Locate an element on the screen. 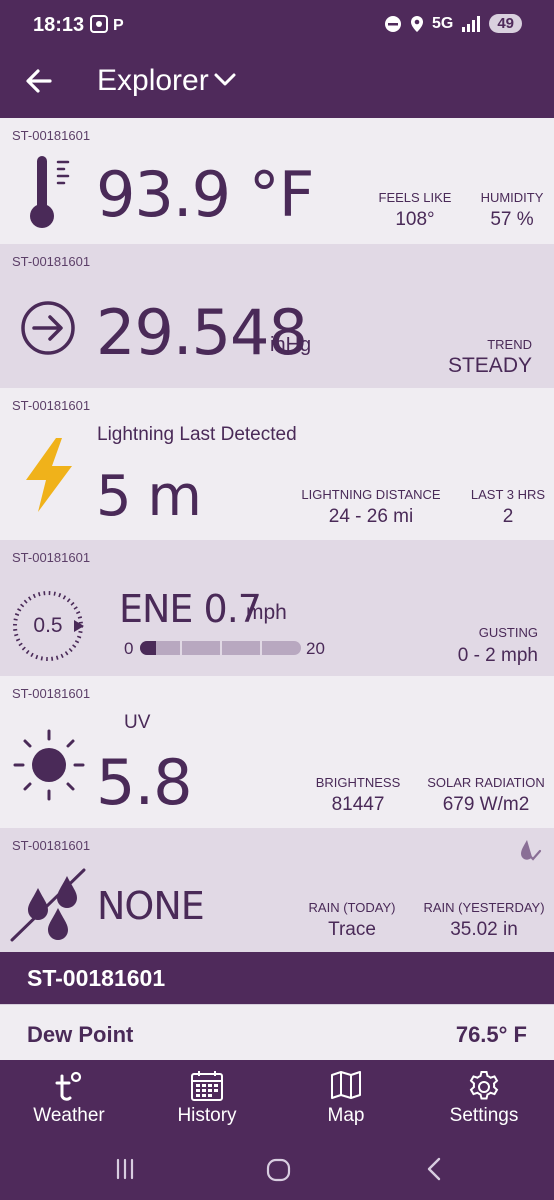  recent-apps-icon is located at coordinates (125, 1169).